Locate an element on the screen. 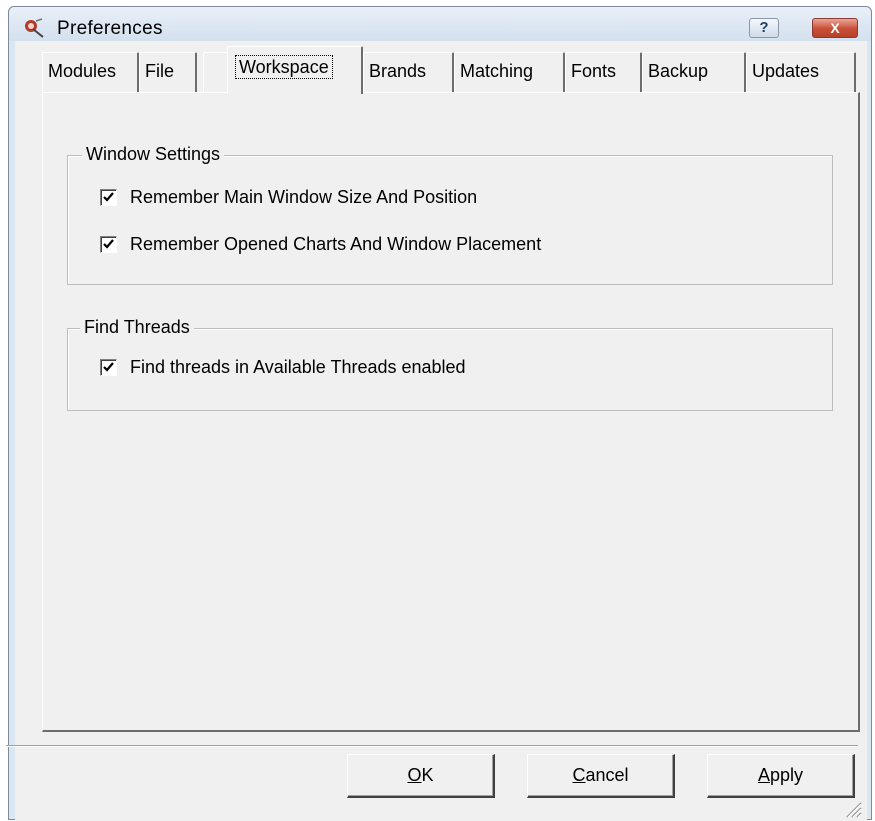 Image resolution: width=875 pixels, height=821 pixels. ok-label-rest: K is located at coordinates (427, 775).